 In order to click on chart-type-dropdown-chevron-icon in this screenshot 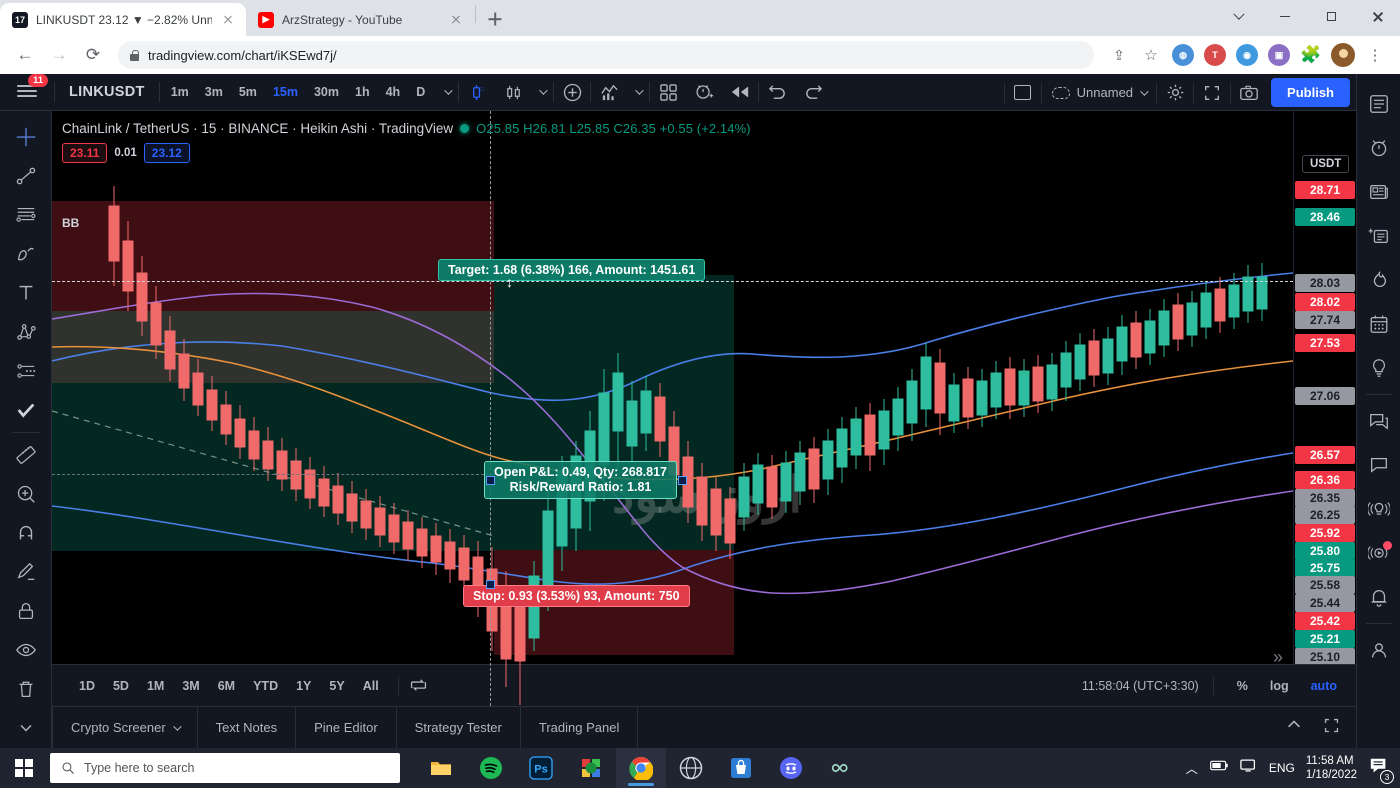, I will do `click(542, 92)`.